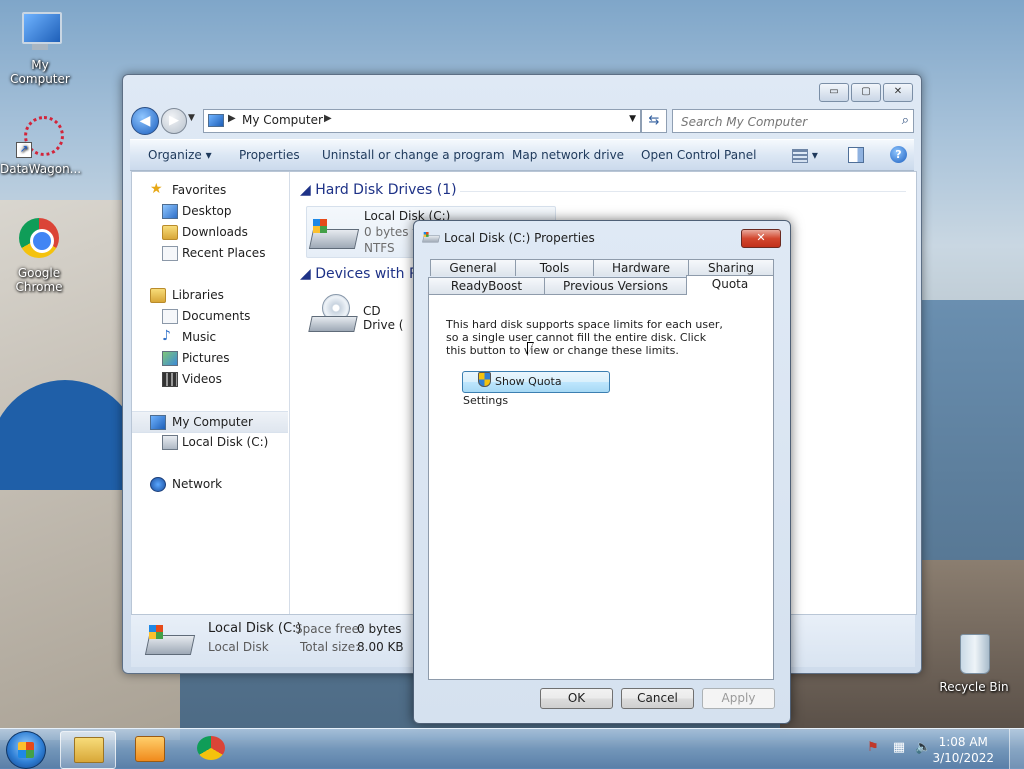 The height and width of the screenshot is (769, 1024). I want to click on address-bar: ▶ My Computer ▶ ▼, so click(422, 121).